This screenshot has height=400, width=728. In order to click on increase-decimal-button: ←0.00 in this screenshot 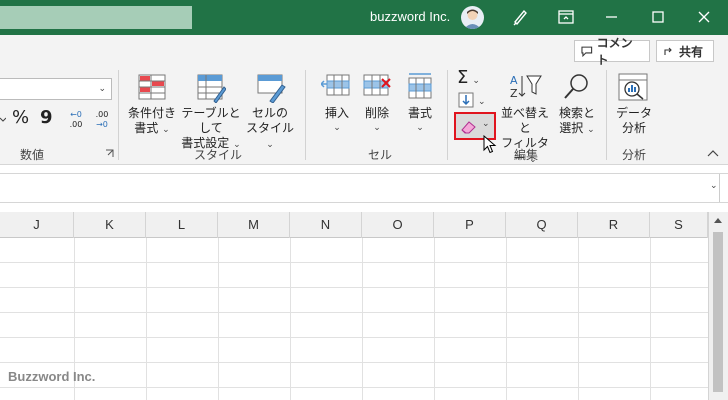, I will do `click(76, 120)`.